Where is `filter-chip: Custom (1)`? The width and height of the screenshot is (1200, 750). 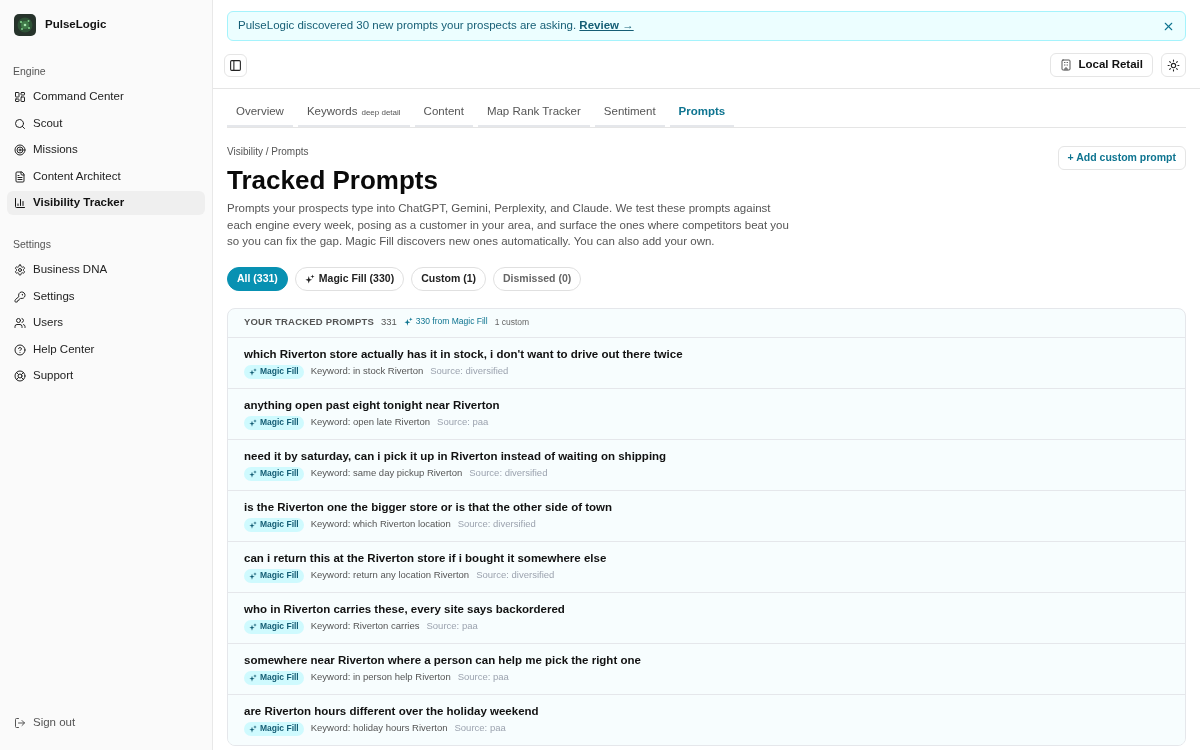
filter-chip: Custom (1) is located at coordinates (448, 278).